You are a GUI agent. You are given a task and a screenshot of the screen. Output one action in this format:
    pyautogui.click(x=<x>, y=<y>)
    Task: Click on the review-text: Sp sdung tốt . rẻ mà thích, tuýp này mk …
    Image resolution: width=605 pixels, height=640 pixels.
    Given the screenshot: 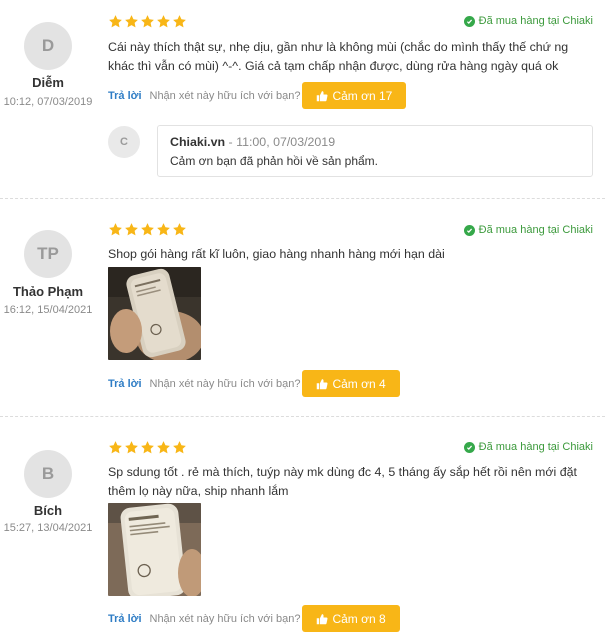 What is the action you would take?
    pyautogui.click(x=342, y=481)
    